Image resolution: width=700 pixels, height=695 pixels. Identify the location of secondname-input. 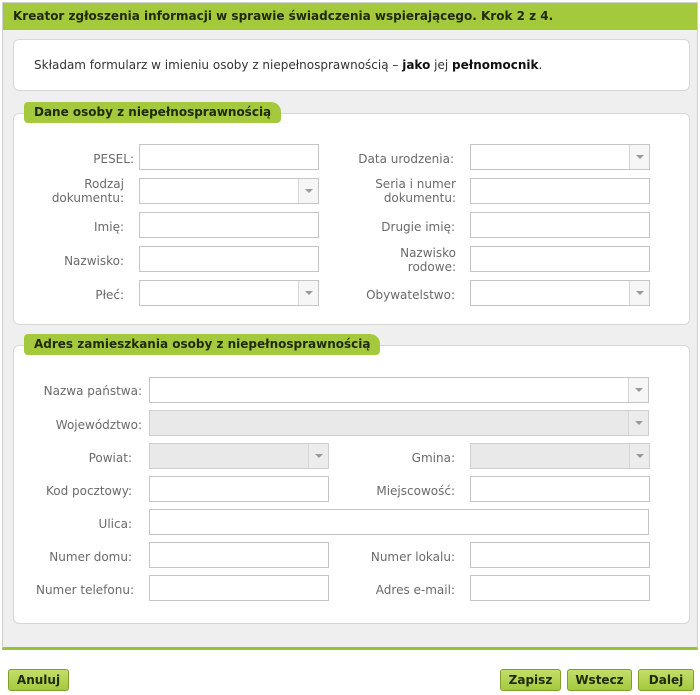
(560, 225).